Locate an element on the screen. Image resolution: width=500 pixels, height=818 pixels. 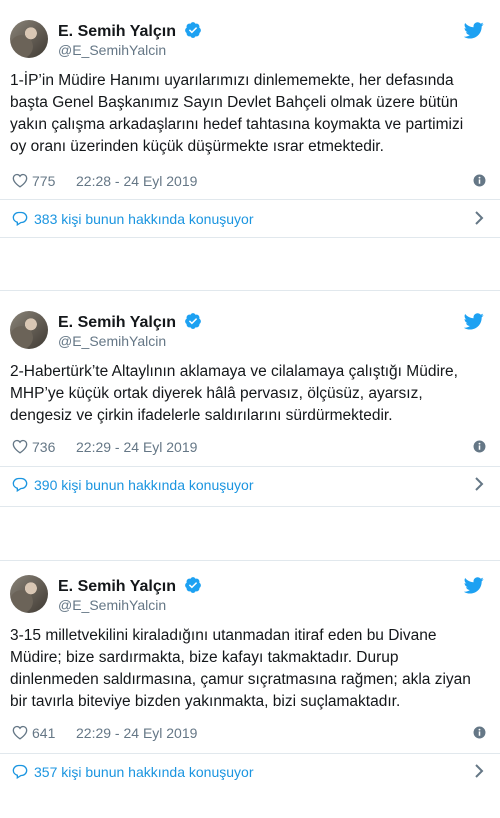
conversation-text: 383 kişi bunun hakkında konuşuyor is located at coordinates (144, 219).